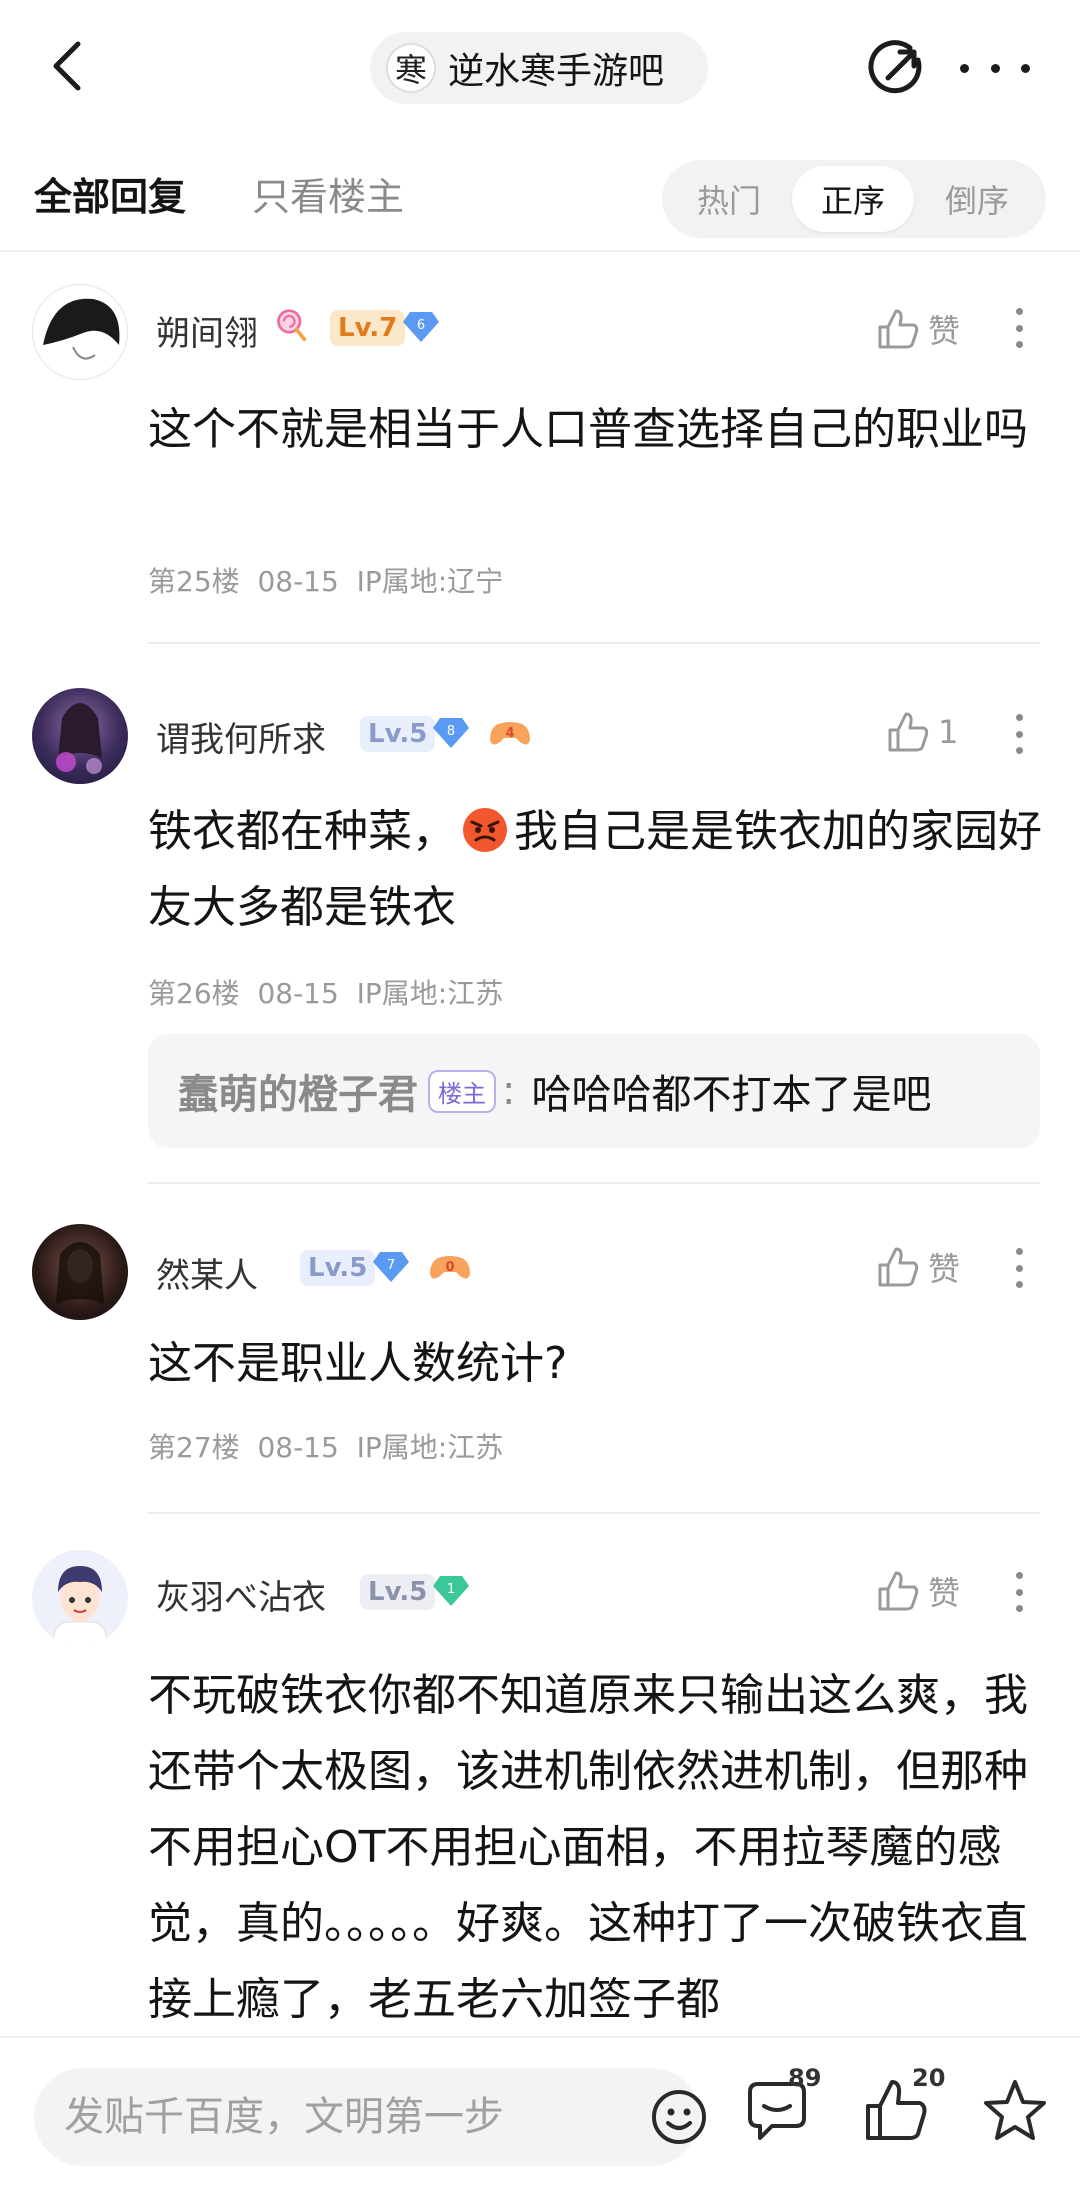 The image size is (1080, 2191). I want to click on svg-text: 0, so click(449, 1267).